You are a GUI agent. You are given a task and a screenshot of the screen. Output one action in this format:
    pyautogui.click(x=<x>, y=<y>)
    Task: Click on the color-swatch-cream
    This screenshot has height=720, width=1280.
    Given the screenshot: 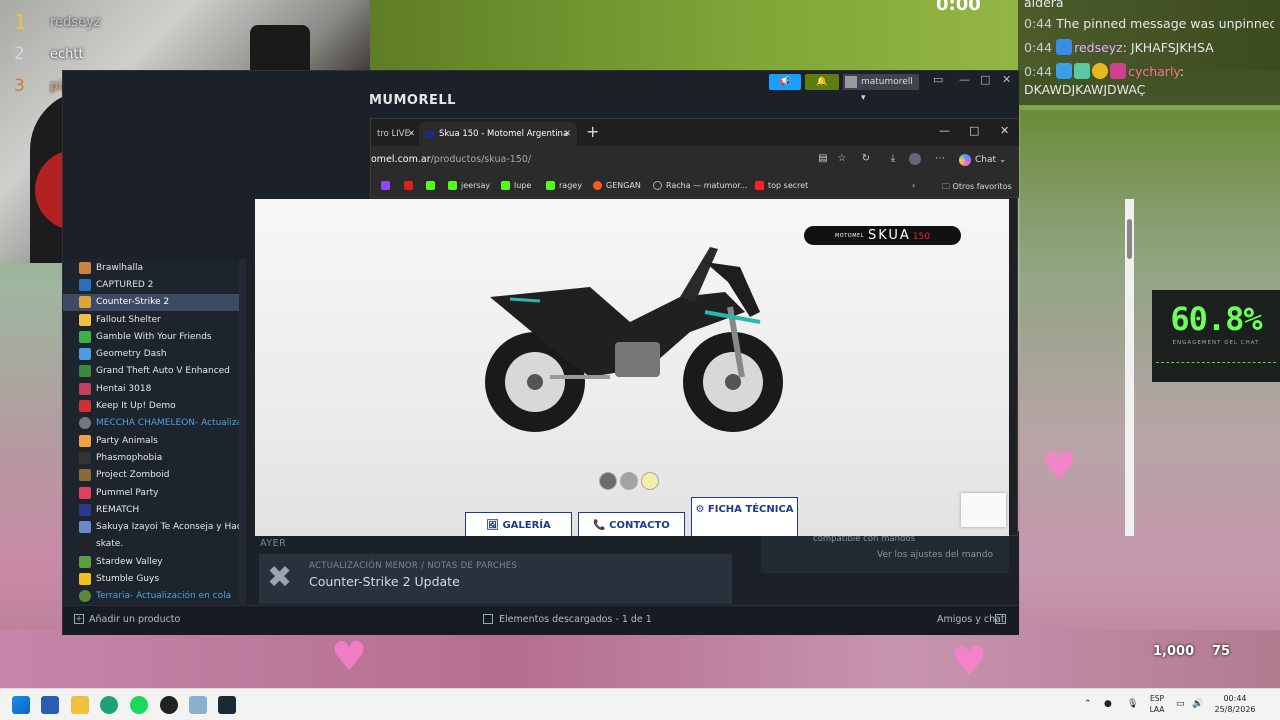 What is the action you would take?
    pyautogui.click(x=650, y=481)
    